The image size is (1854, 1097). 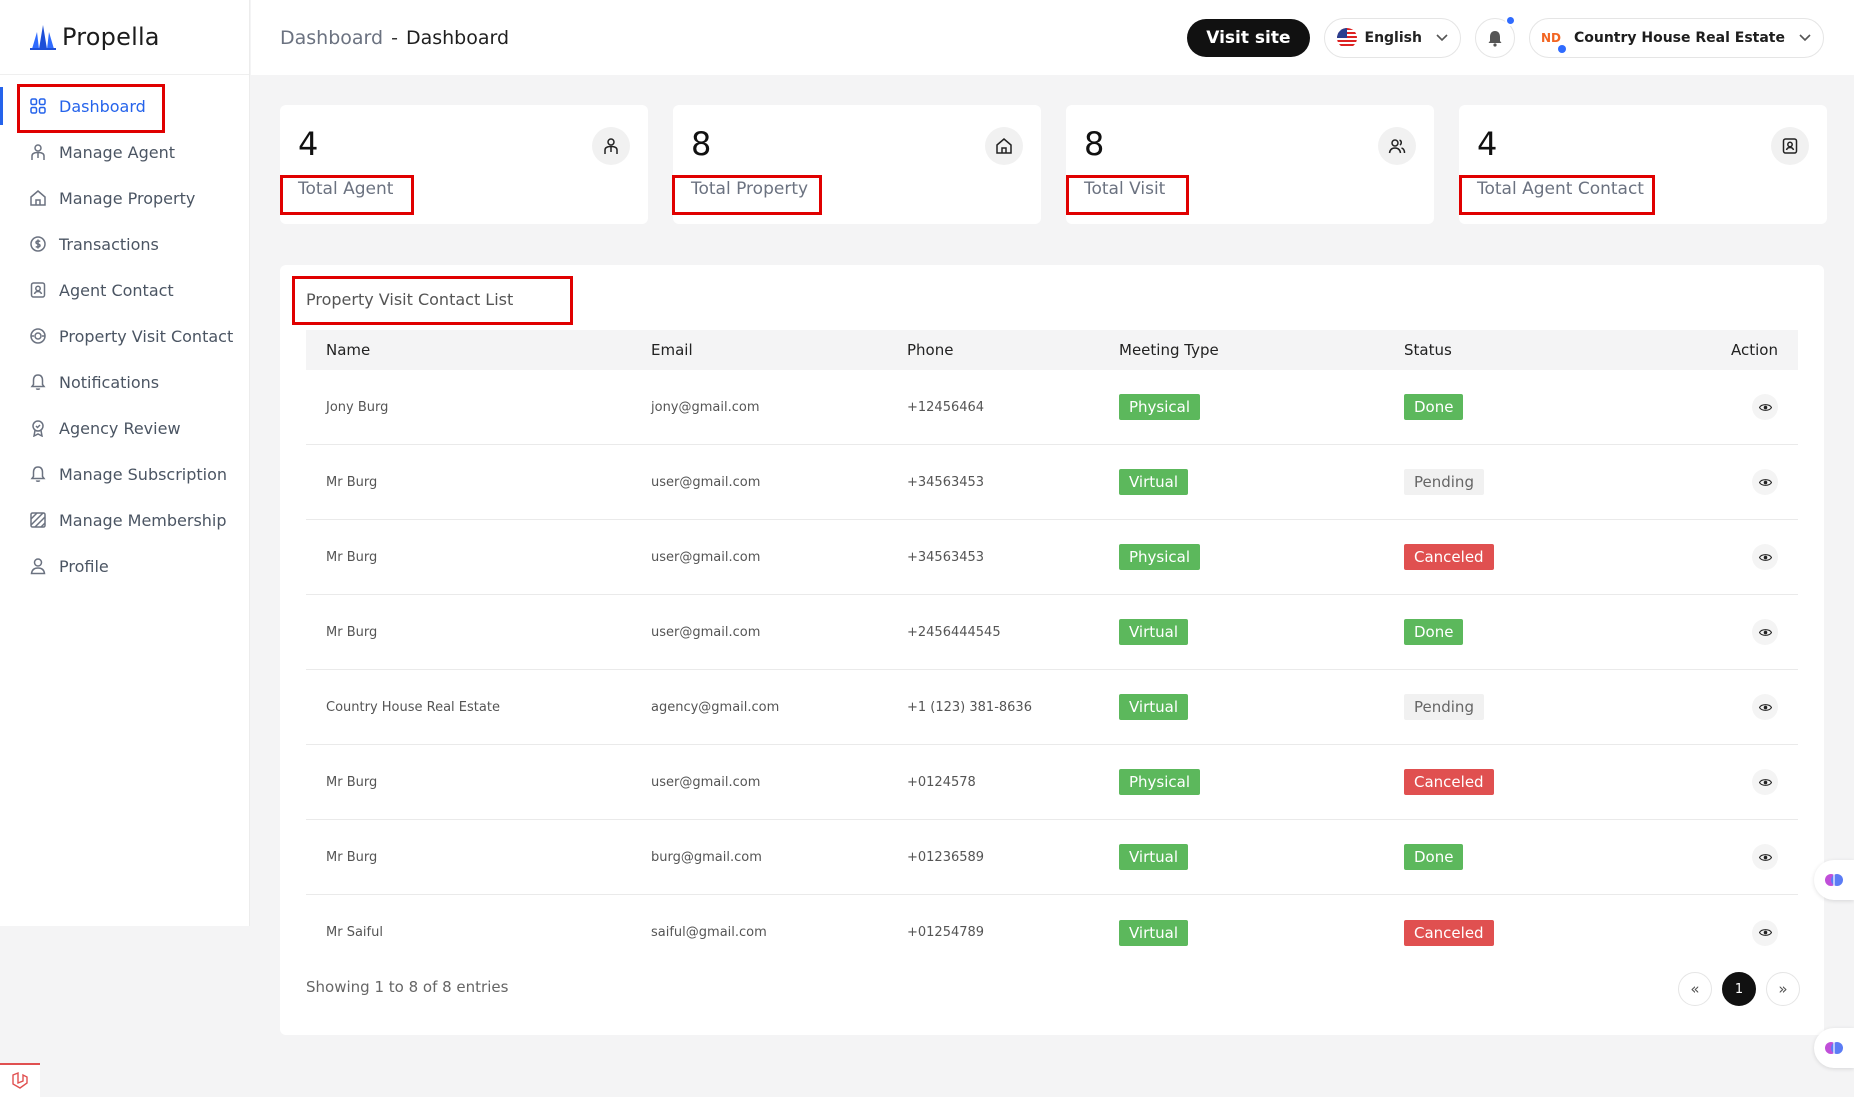 What do you see at coordinates (146, 336) in the screenshot?
I see `sidebar-item-label: Property Visit Contact` at bounding box center [146, 336].